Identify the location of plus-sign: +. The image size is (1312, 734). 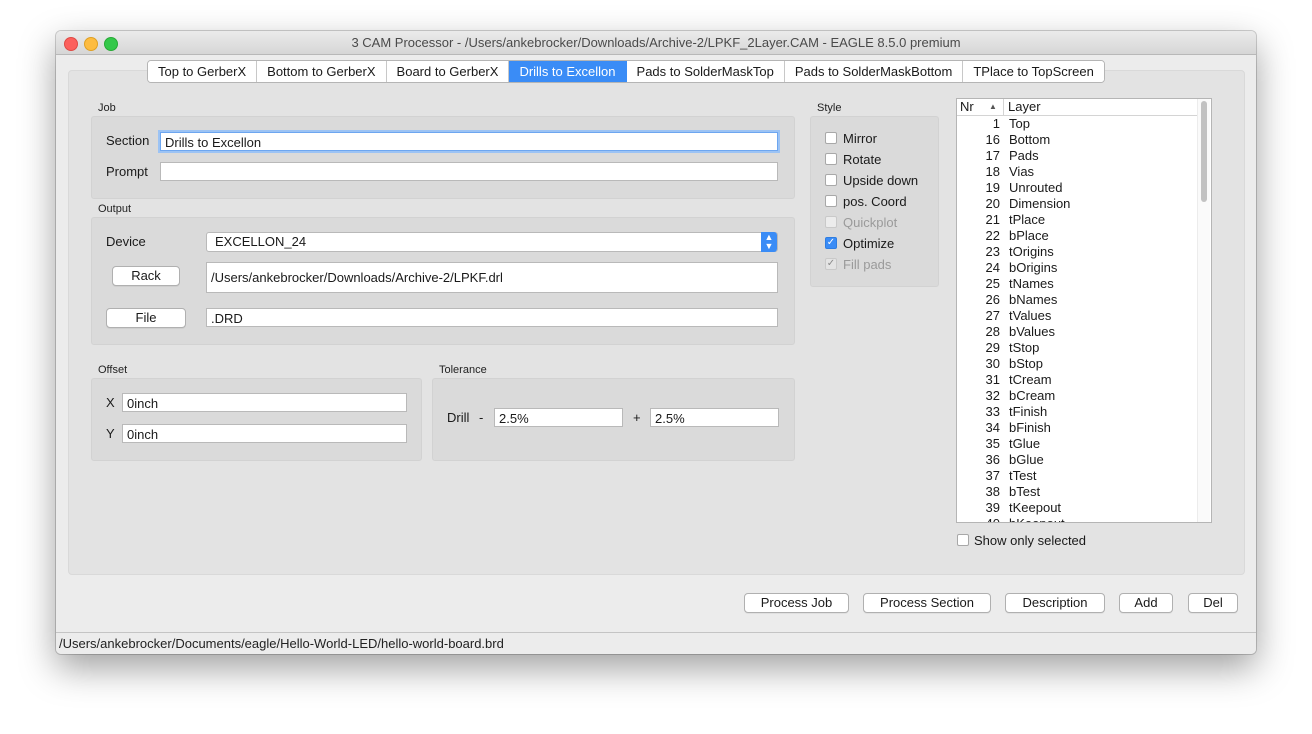
(637, 417).